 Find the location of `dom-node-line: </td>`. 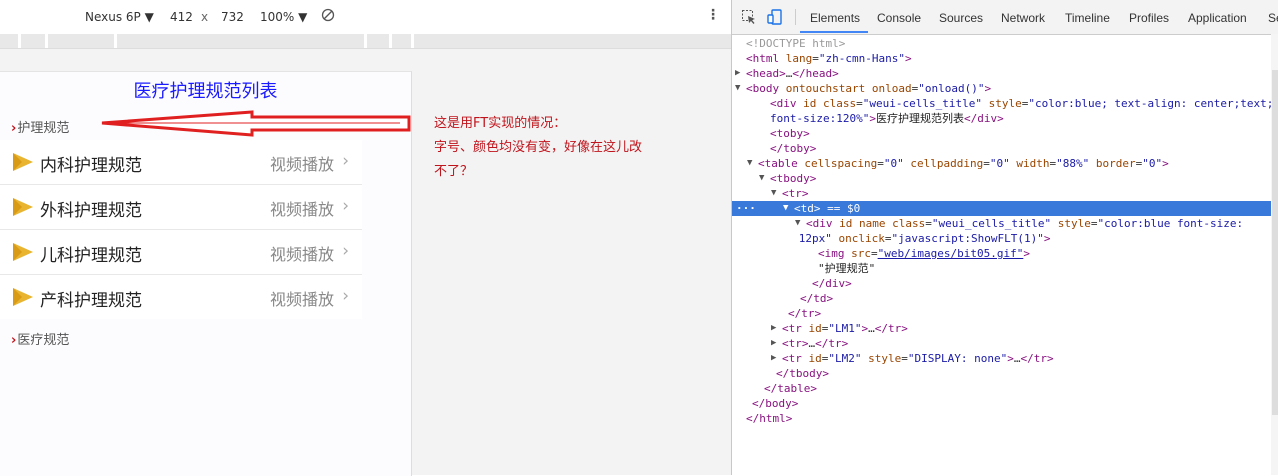

dom-node-line: </td> is located at coordinates (1001, 298).